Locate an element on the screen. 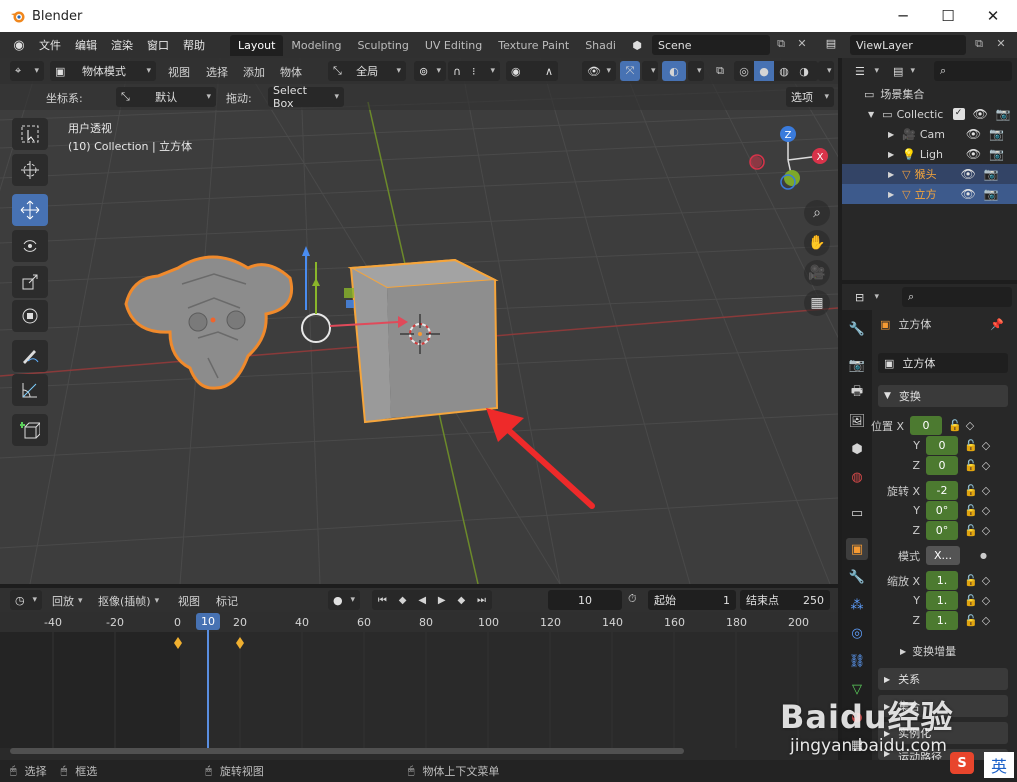 This screenshot has width=1017, height=782. jump-start-icon: ⏮ is located at coordinates (382, 600).